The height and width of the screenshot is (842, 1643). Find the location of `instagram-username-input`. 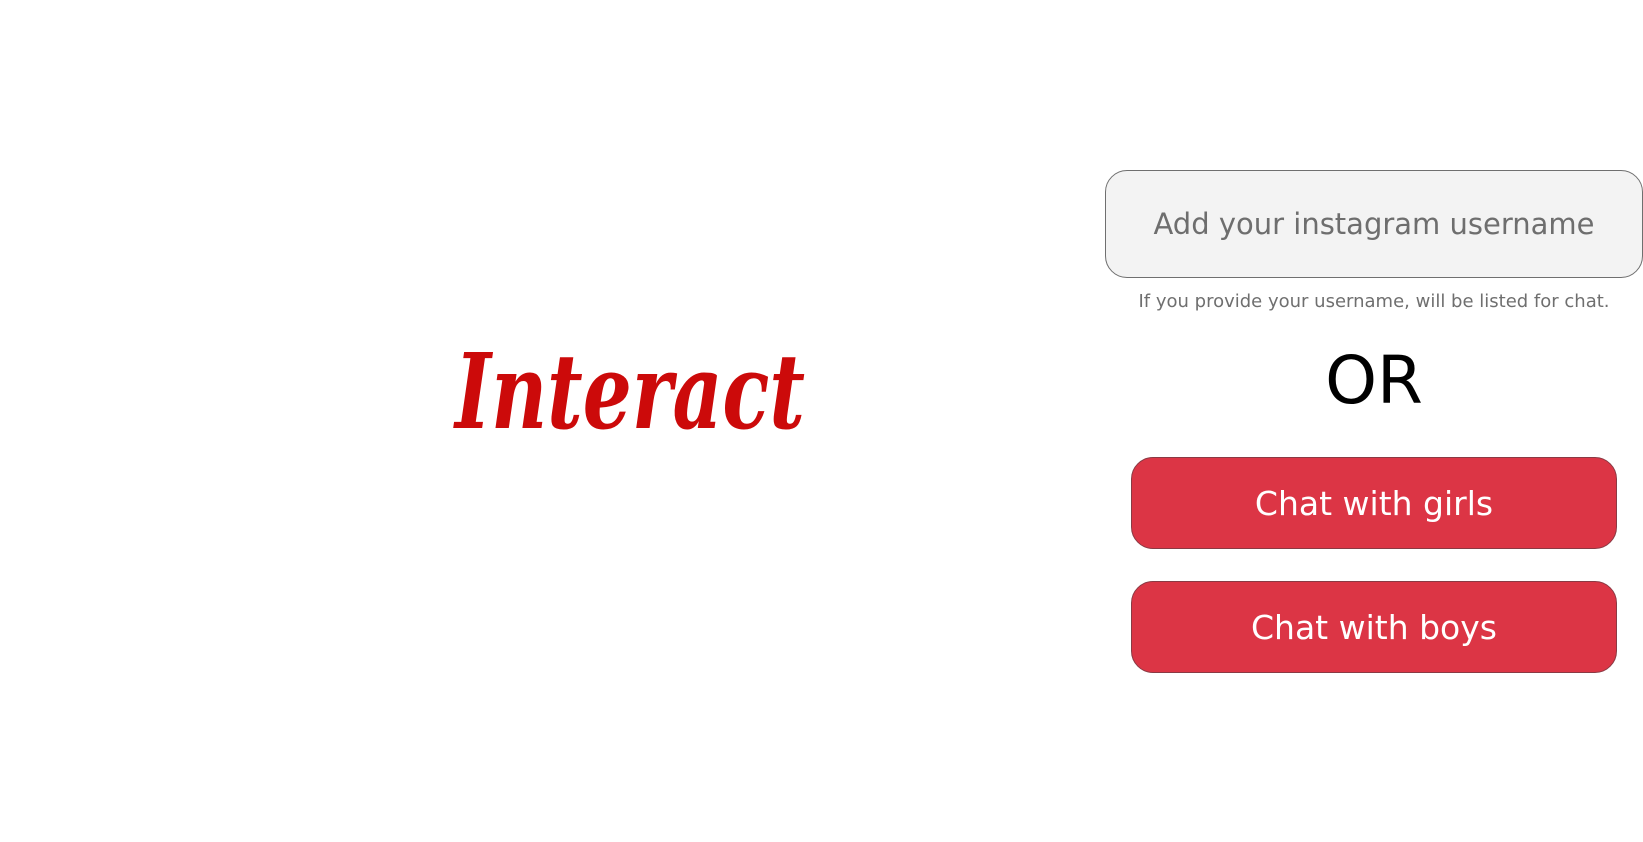

instagram-username-input is located at coordinates (1374, 224).